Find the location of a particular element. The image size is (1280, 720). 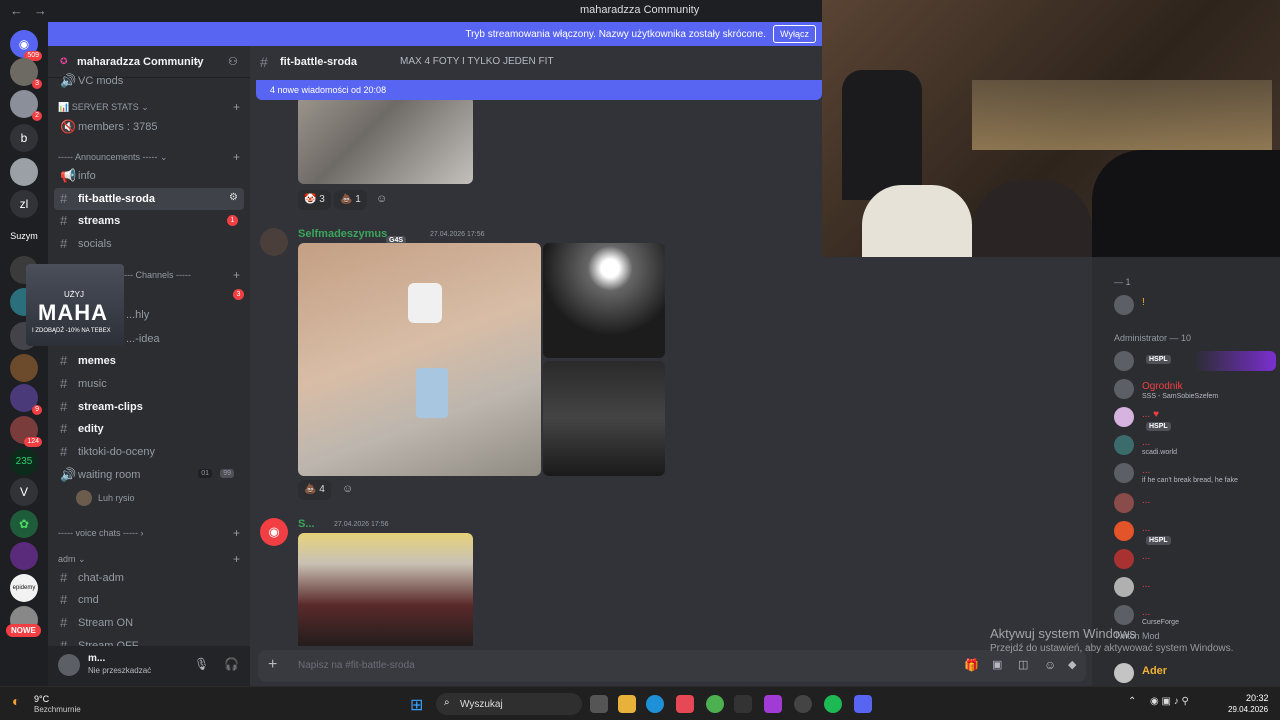

channel-music: # music is located at coordinates (149, 384).